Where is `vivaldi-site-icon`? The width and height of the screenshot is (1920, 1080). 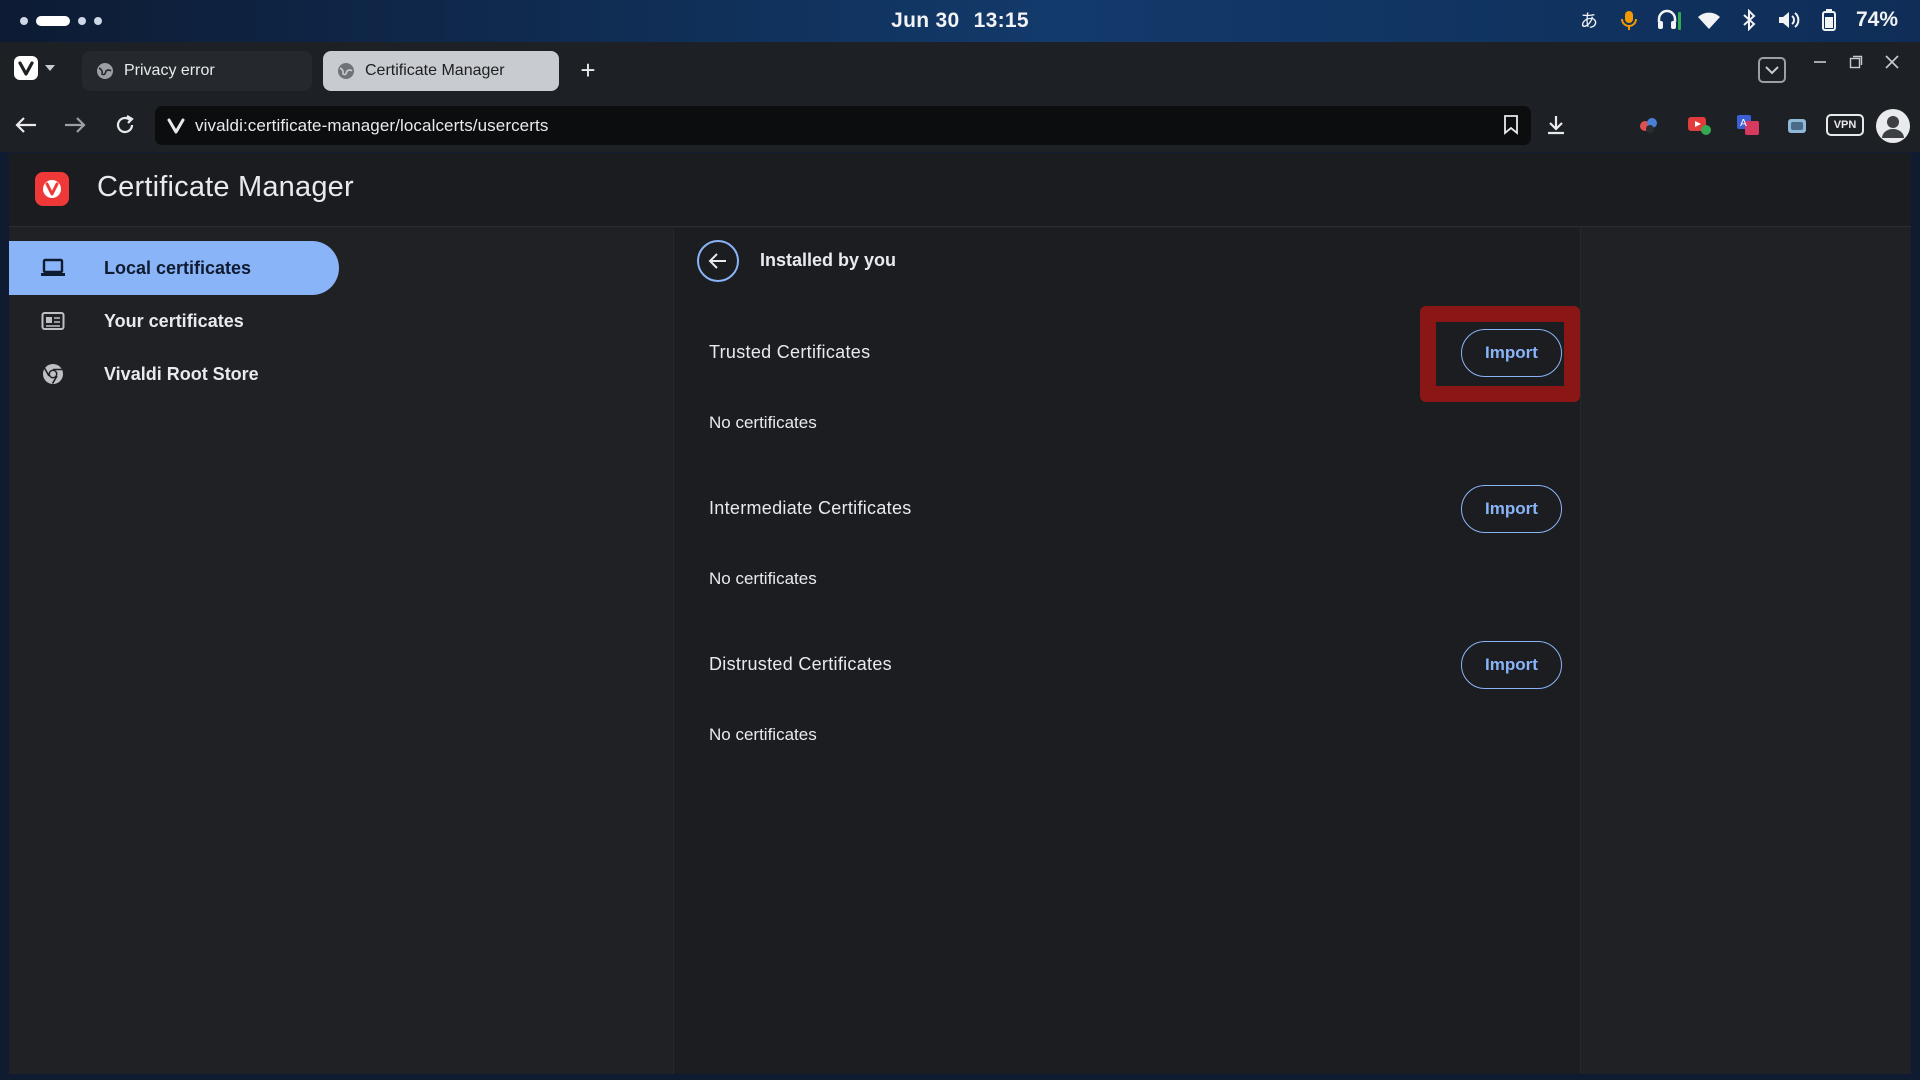
vivaldi-site-icon is located at coordinates (176, 125).